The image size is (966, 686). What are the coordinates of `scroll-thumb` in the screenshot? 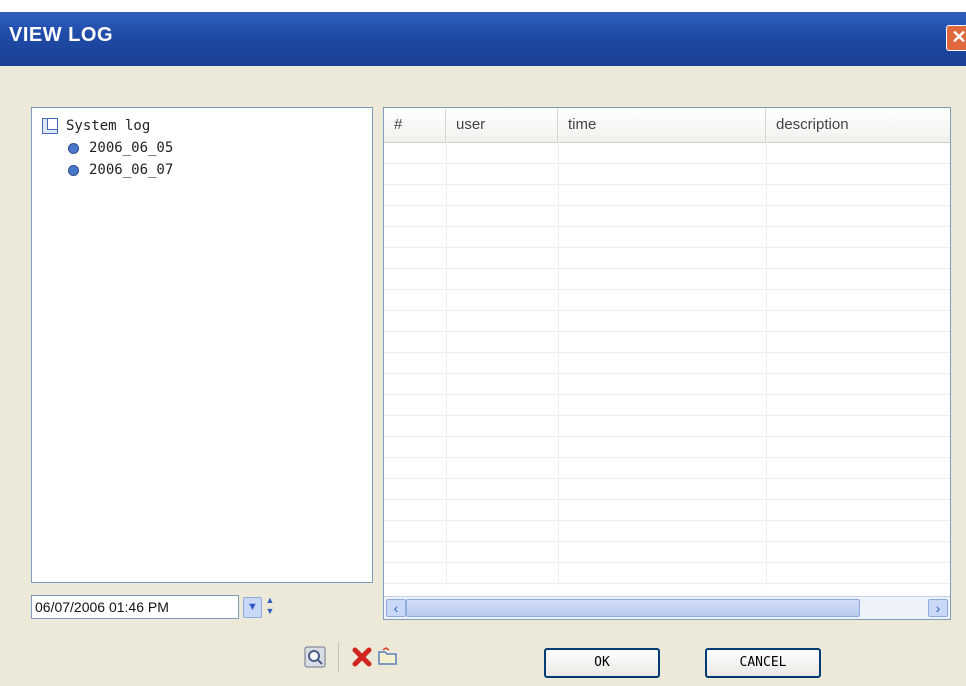 It's located at (633, 608).